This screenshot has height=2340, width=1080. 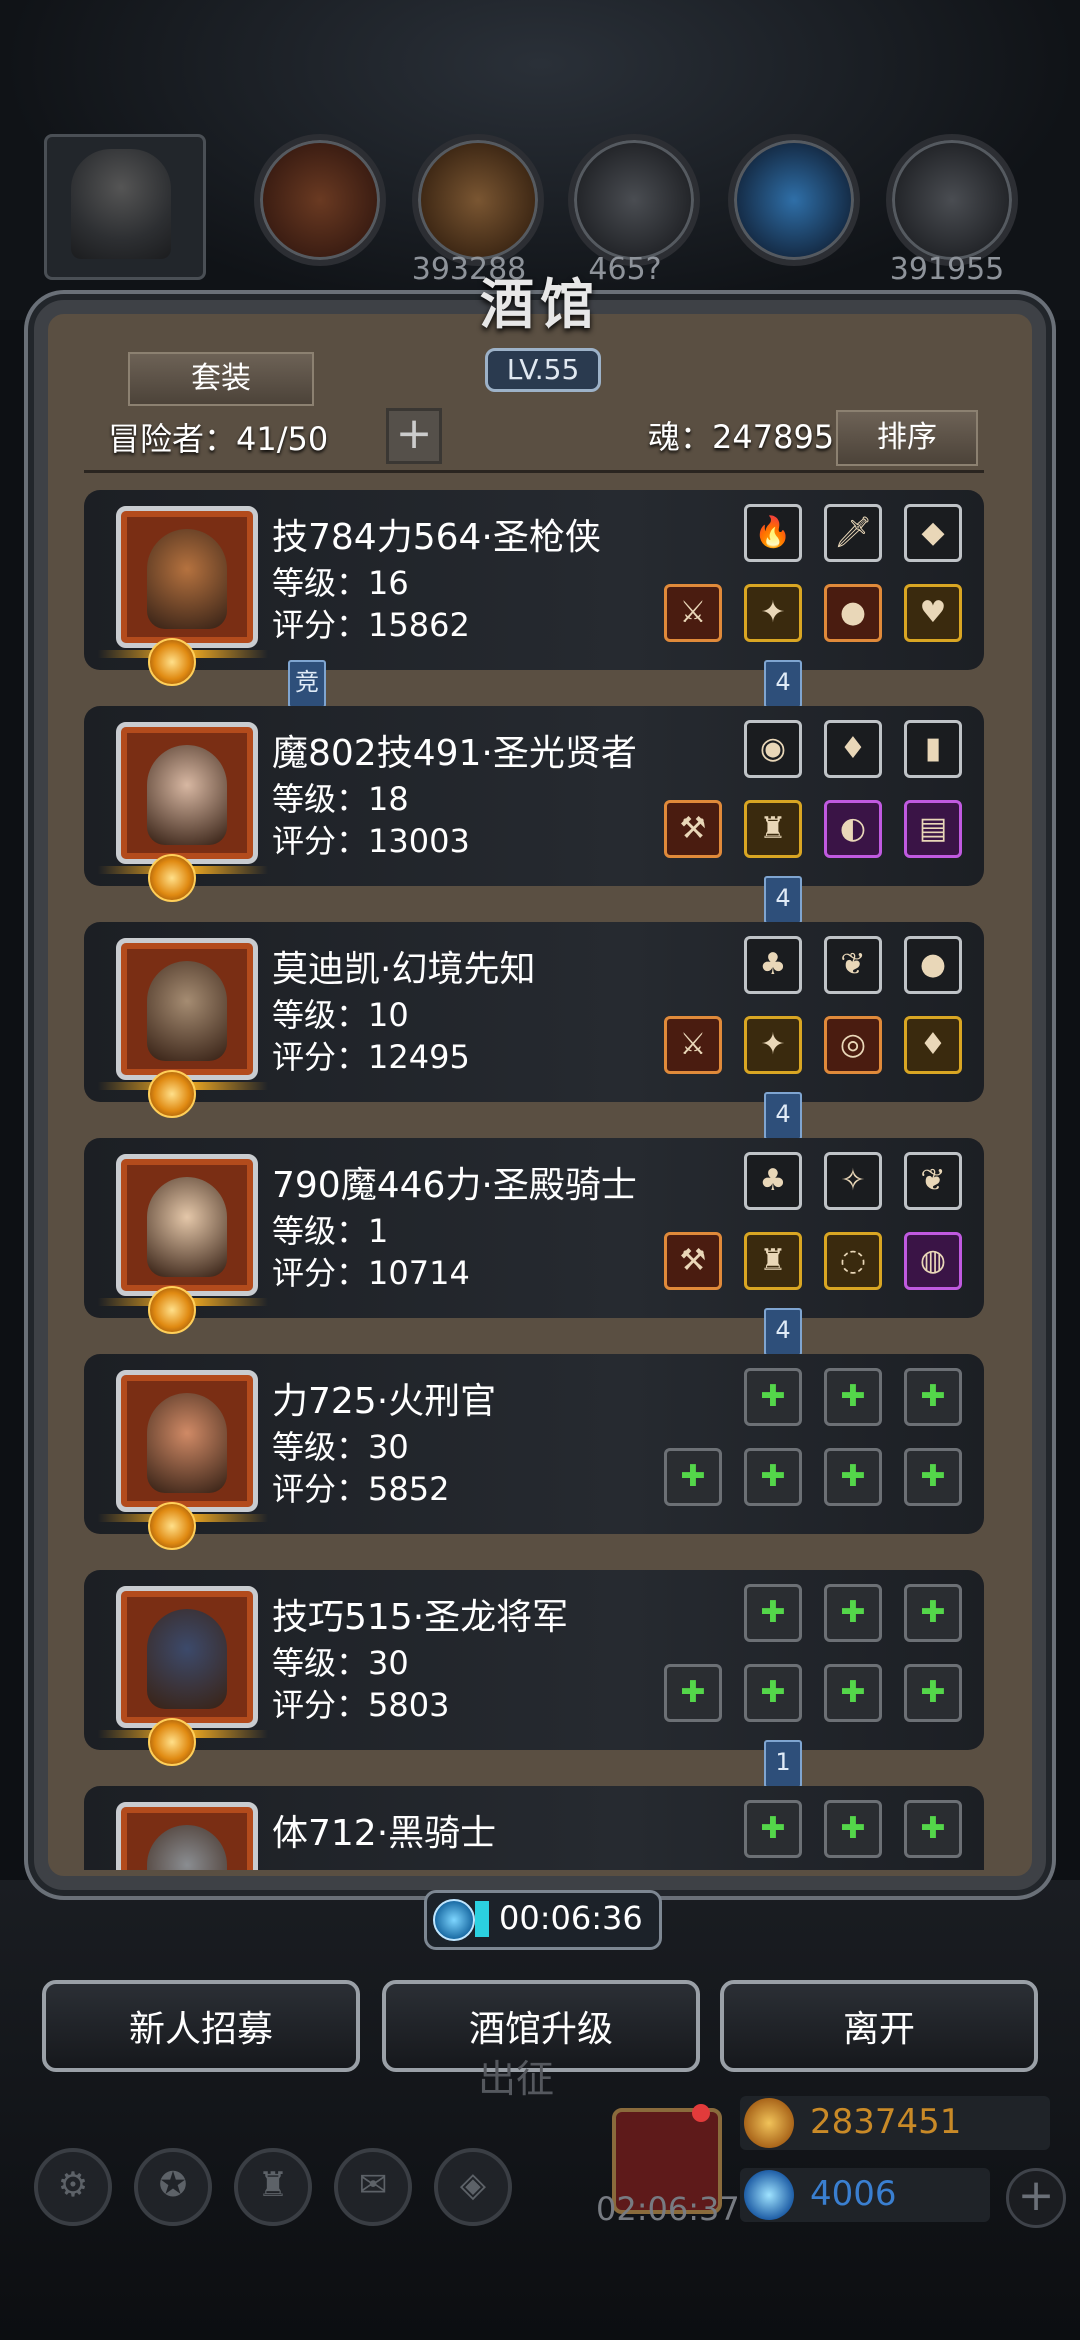 What do you see at coordinates (534, 588) in the screenshot?
I see `hero-card: 技784力564·圣枪侠 等级：16 评分：15862 🔥 🗡 ◆ ⚔ ✦ ● ♥` at bounding box center [534, 588].